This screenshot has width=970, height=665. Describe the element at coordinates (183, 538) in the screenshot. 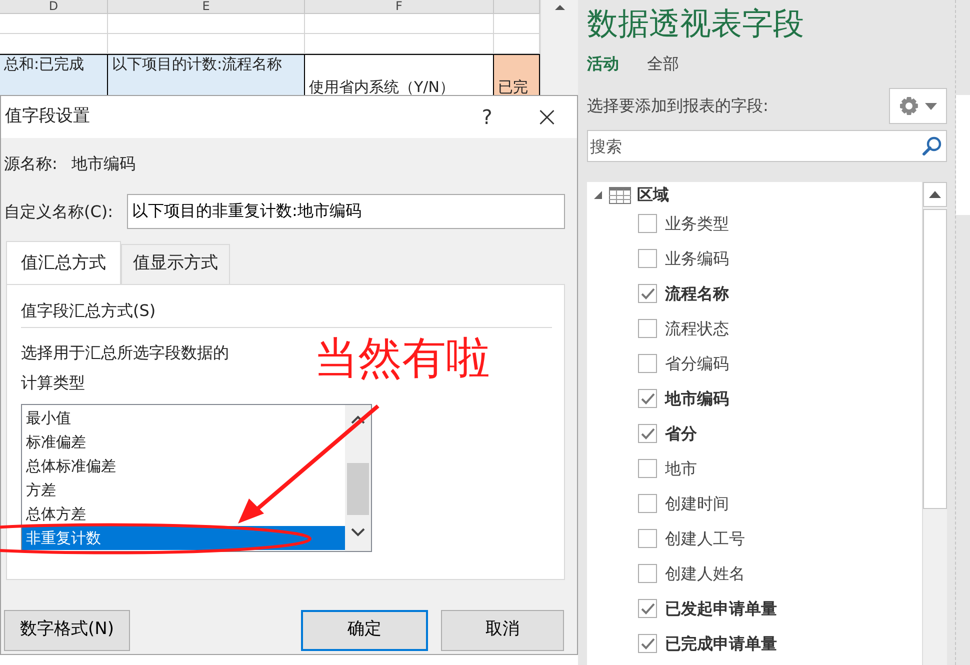

I see `list-item: 非重复计数` at that location.